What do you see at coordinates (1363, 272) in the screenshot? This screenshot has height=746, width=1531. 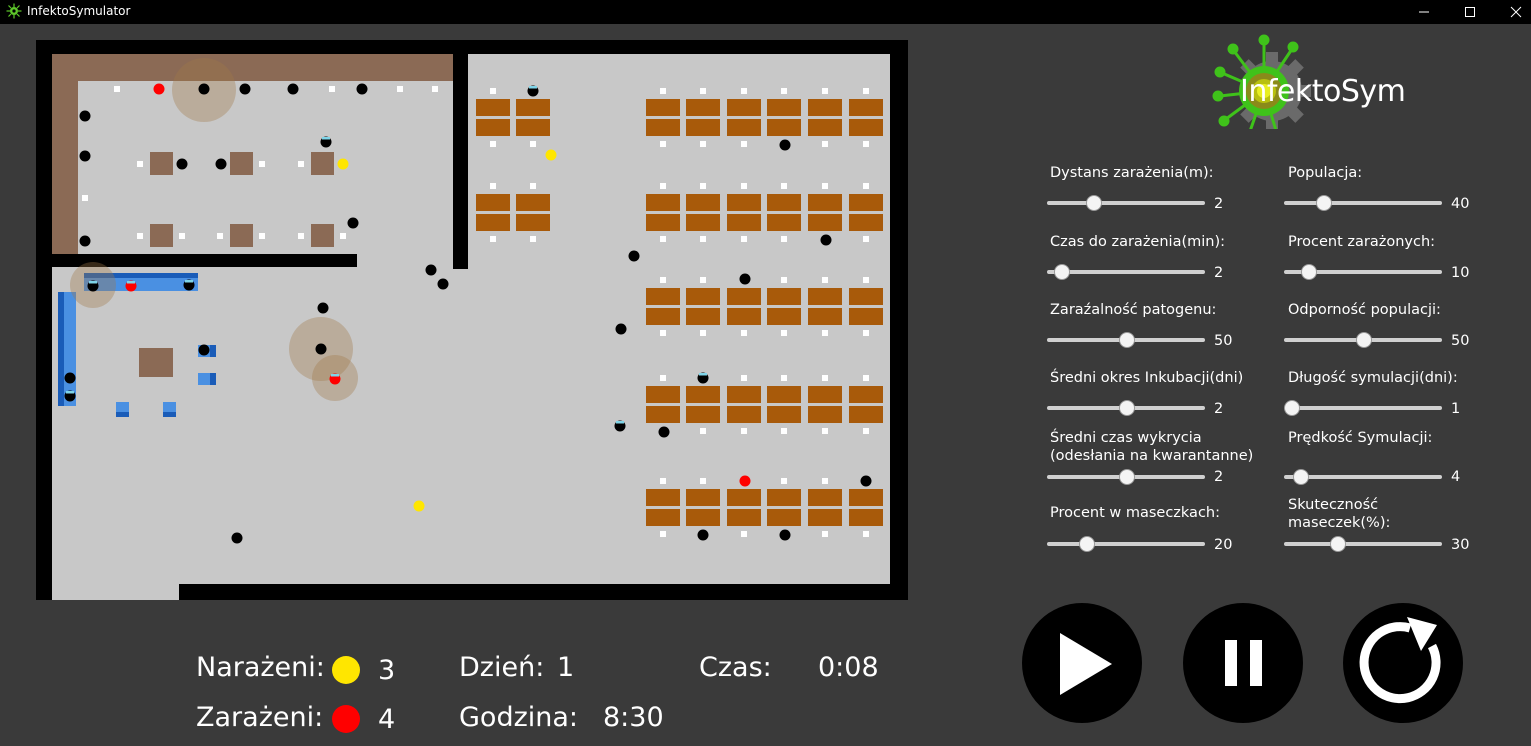 I see `param-slider-infected-percent` at bounding box center [1363, 272].